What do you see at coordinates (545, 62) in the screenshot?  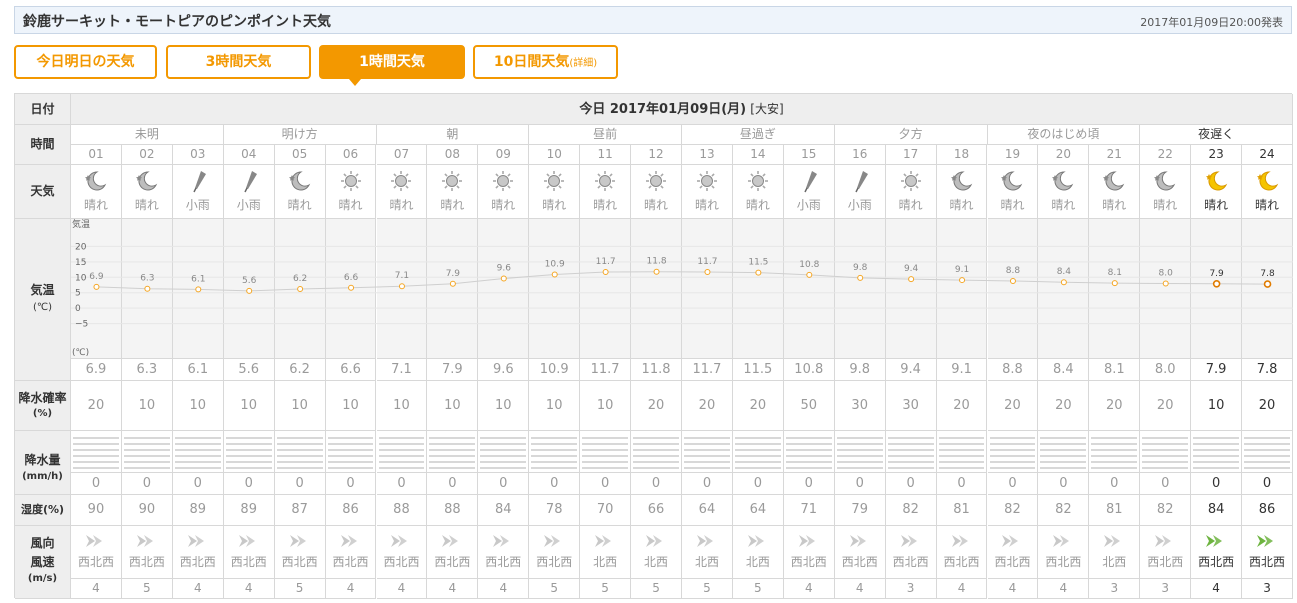 I see `tab-10-day: 10日間天気(詳細)` at bounding box center [545, 62].